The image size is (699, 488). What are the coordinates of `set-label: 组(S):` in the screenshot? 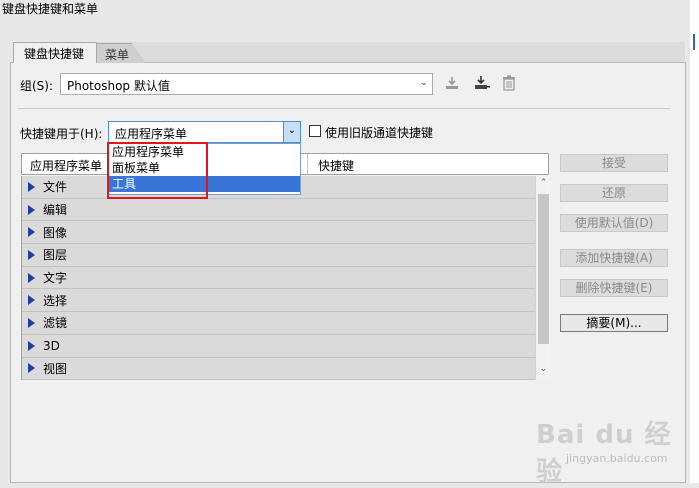 It's located at (37, 86).